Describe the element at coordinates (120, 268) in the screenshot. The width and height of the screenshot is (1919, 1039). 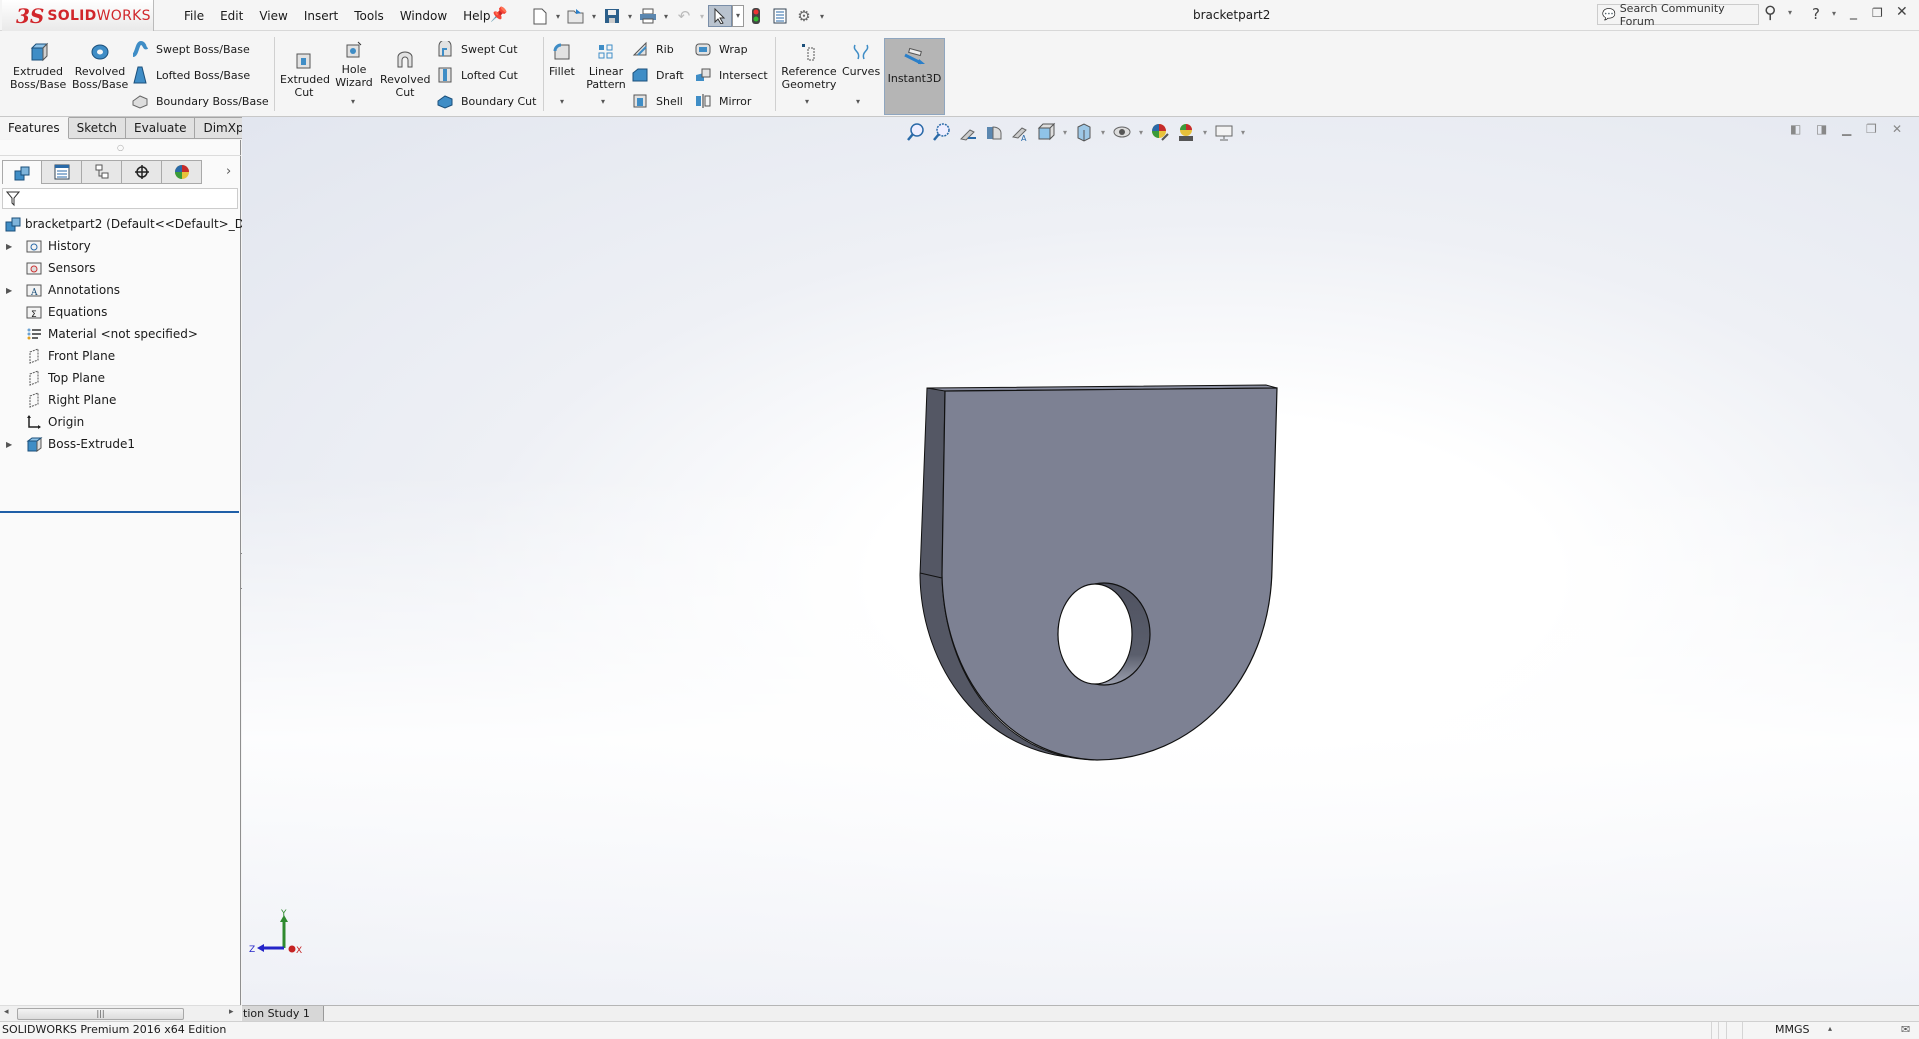
I see `tree-item-sensors: Sensors` at that location.